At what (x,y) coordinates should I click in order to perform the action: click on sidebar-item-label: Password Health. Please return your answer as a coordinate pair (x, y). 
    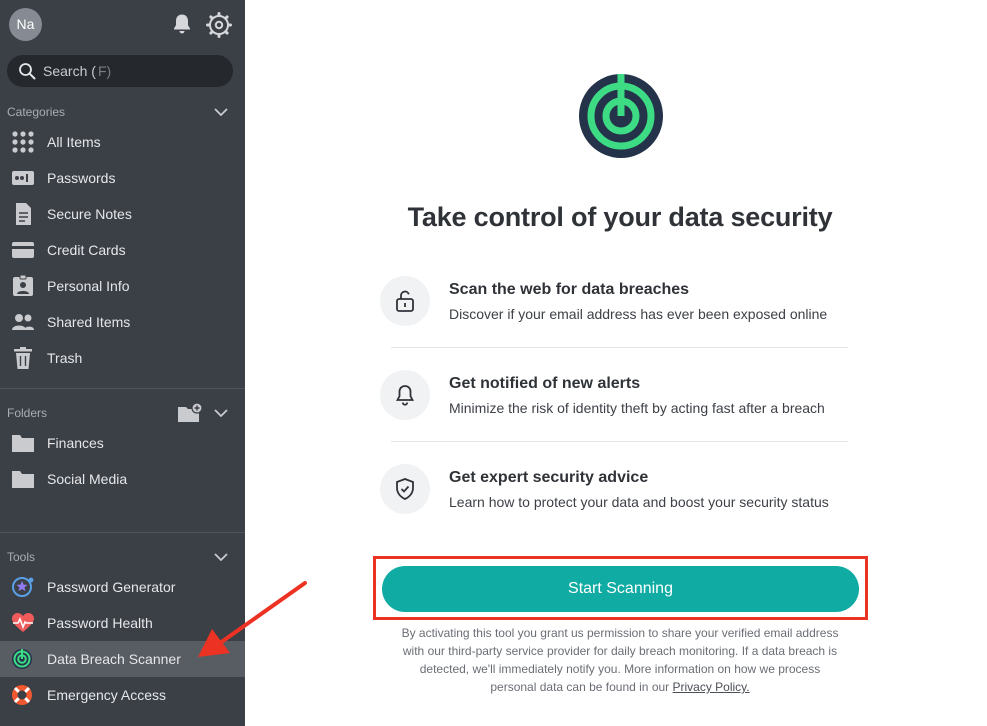
    Looking at the image, I should click on (100, 623).